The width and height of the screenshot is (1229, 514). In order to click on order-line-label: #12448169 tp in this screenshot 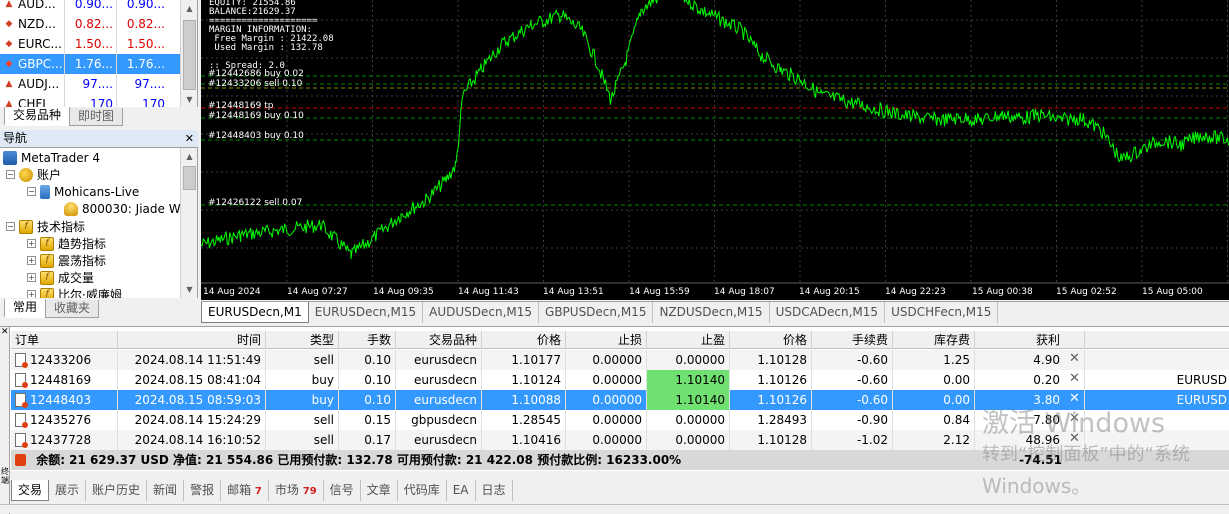, I will do `click(240, 106)`.